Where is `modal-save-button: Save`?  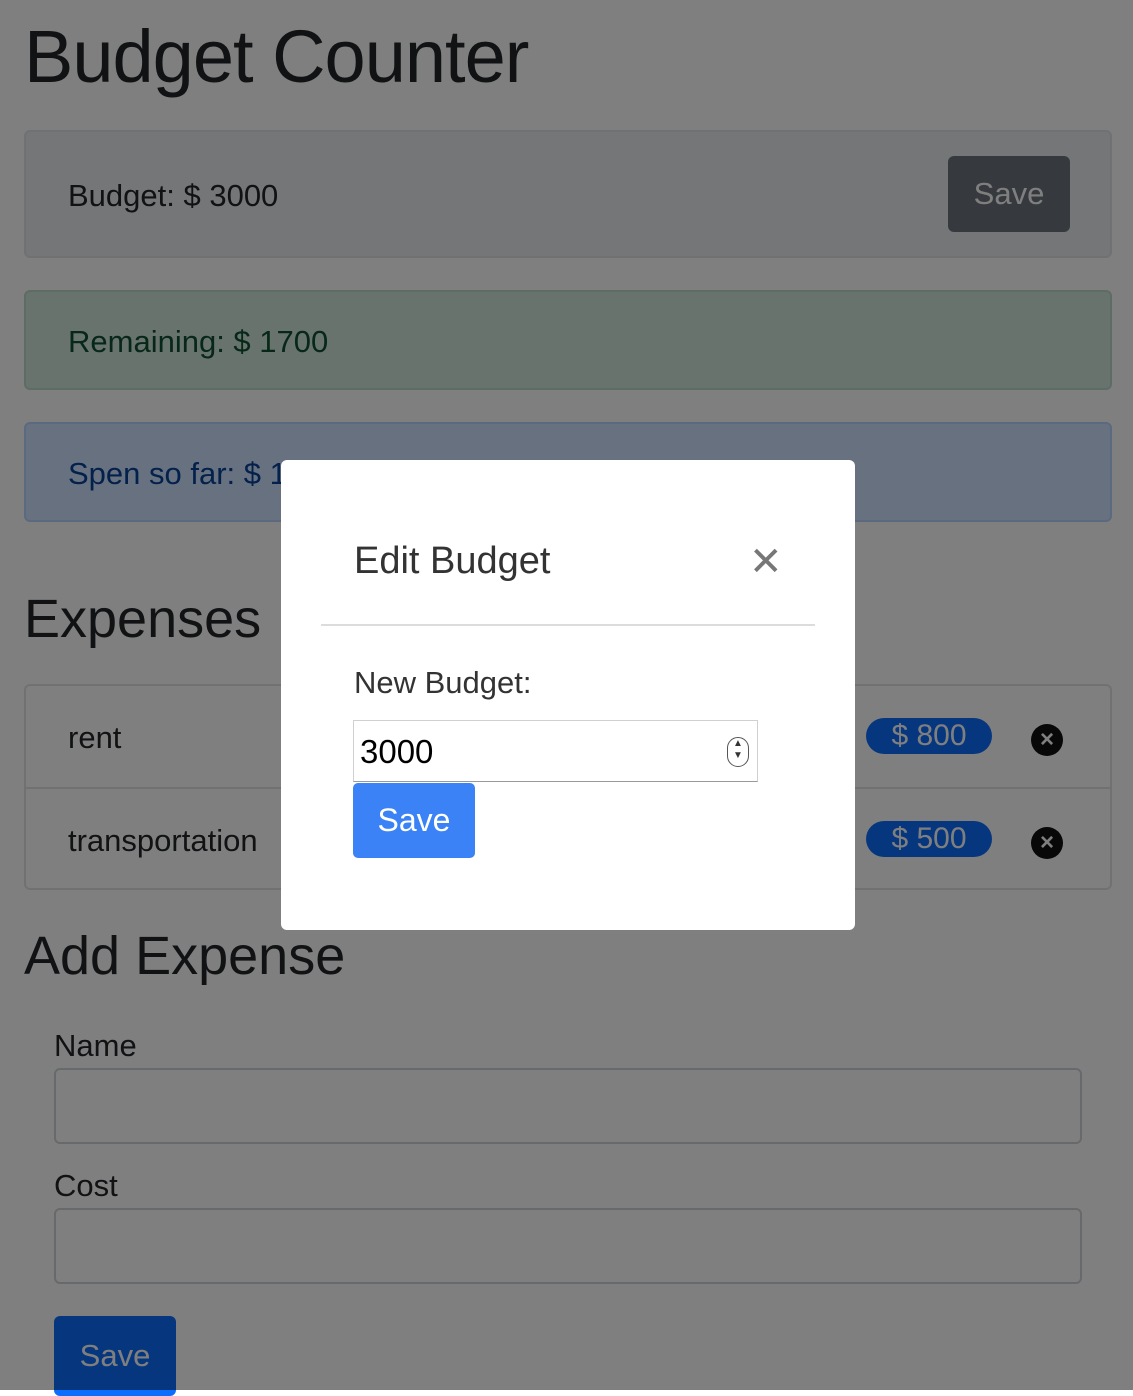
modal-save-button: Save is located at coordinates (414, 820).